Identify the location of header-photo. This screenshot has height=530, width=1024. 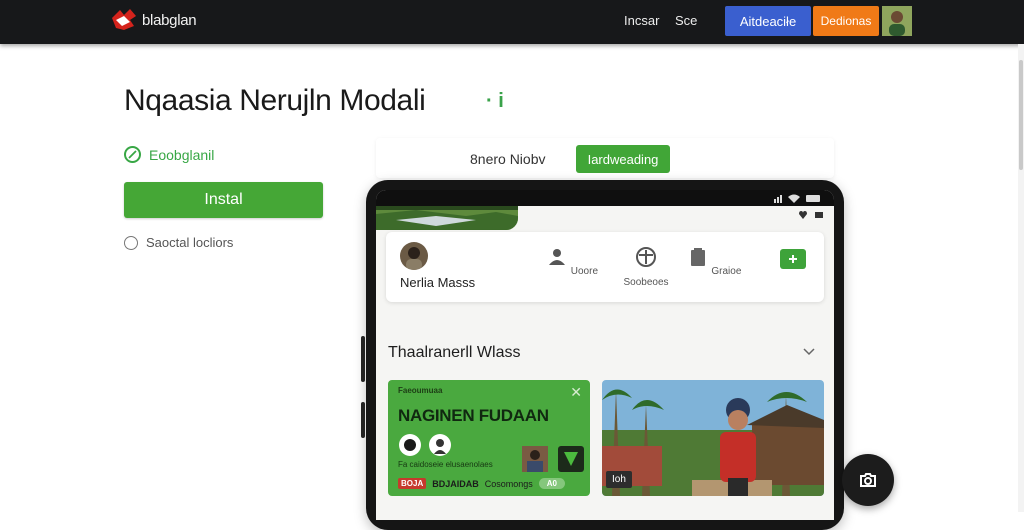
(447, 218).